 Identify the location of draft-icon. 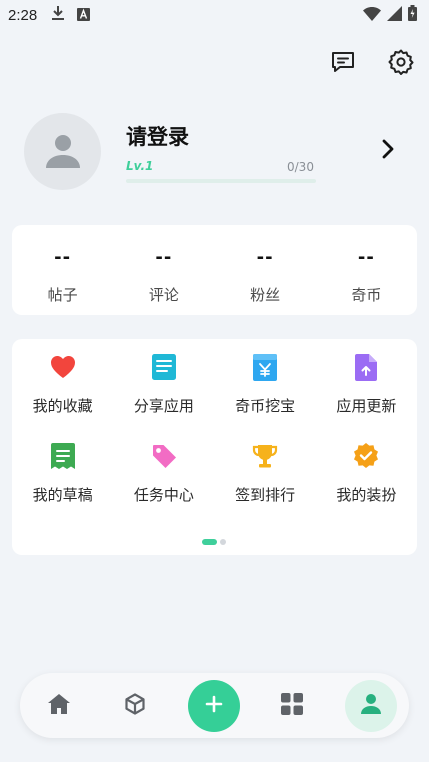
(63, 456).